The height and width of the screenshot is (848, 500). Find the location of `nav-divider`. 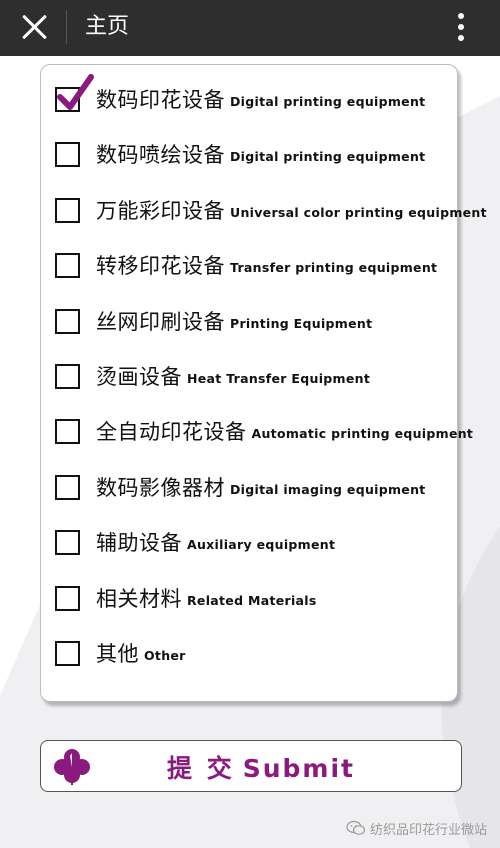

nav-divider is located at coordinates (66, 27).